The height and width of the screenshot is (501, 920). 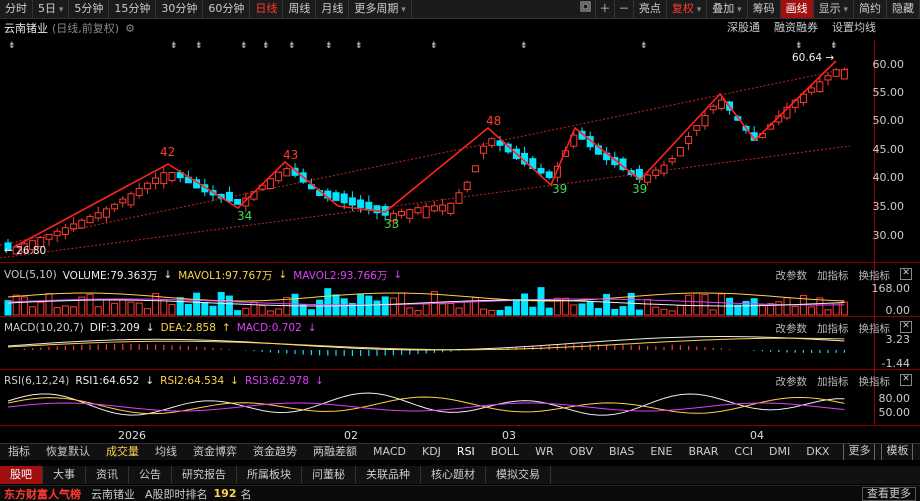 I want to click on rsi-edit-params: 改参数, so click(x=792, y=381).